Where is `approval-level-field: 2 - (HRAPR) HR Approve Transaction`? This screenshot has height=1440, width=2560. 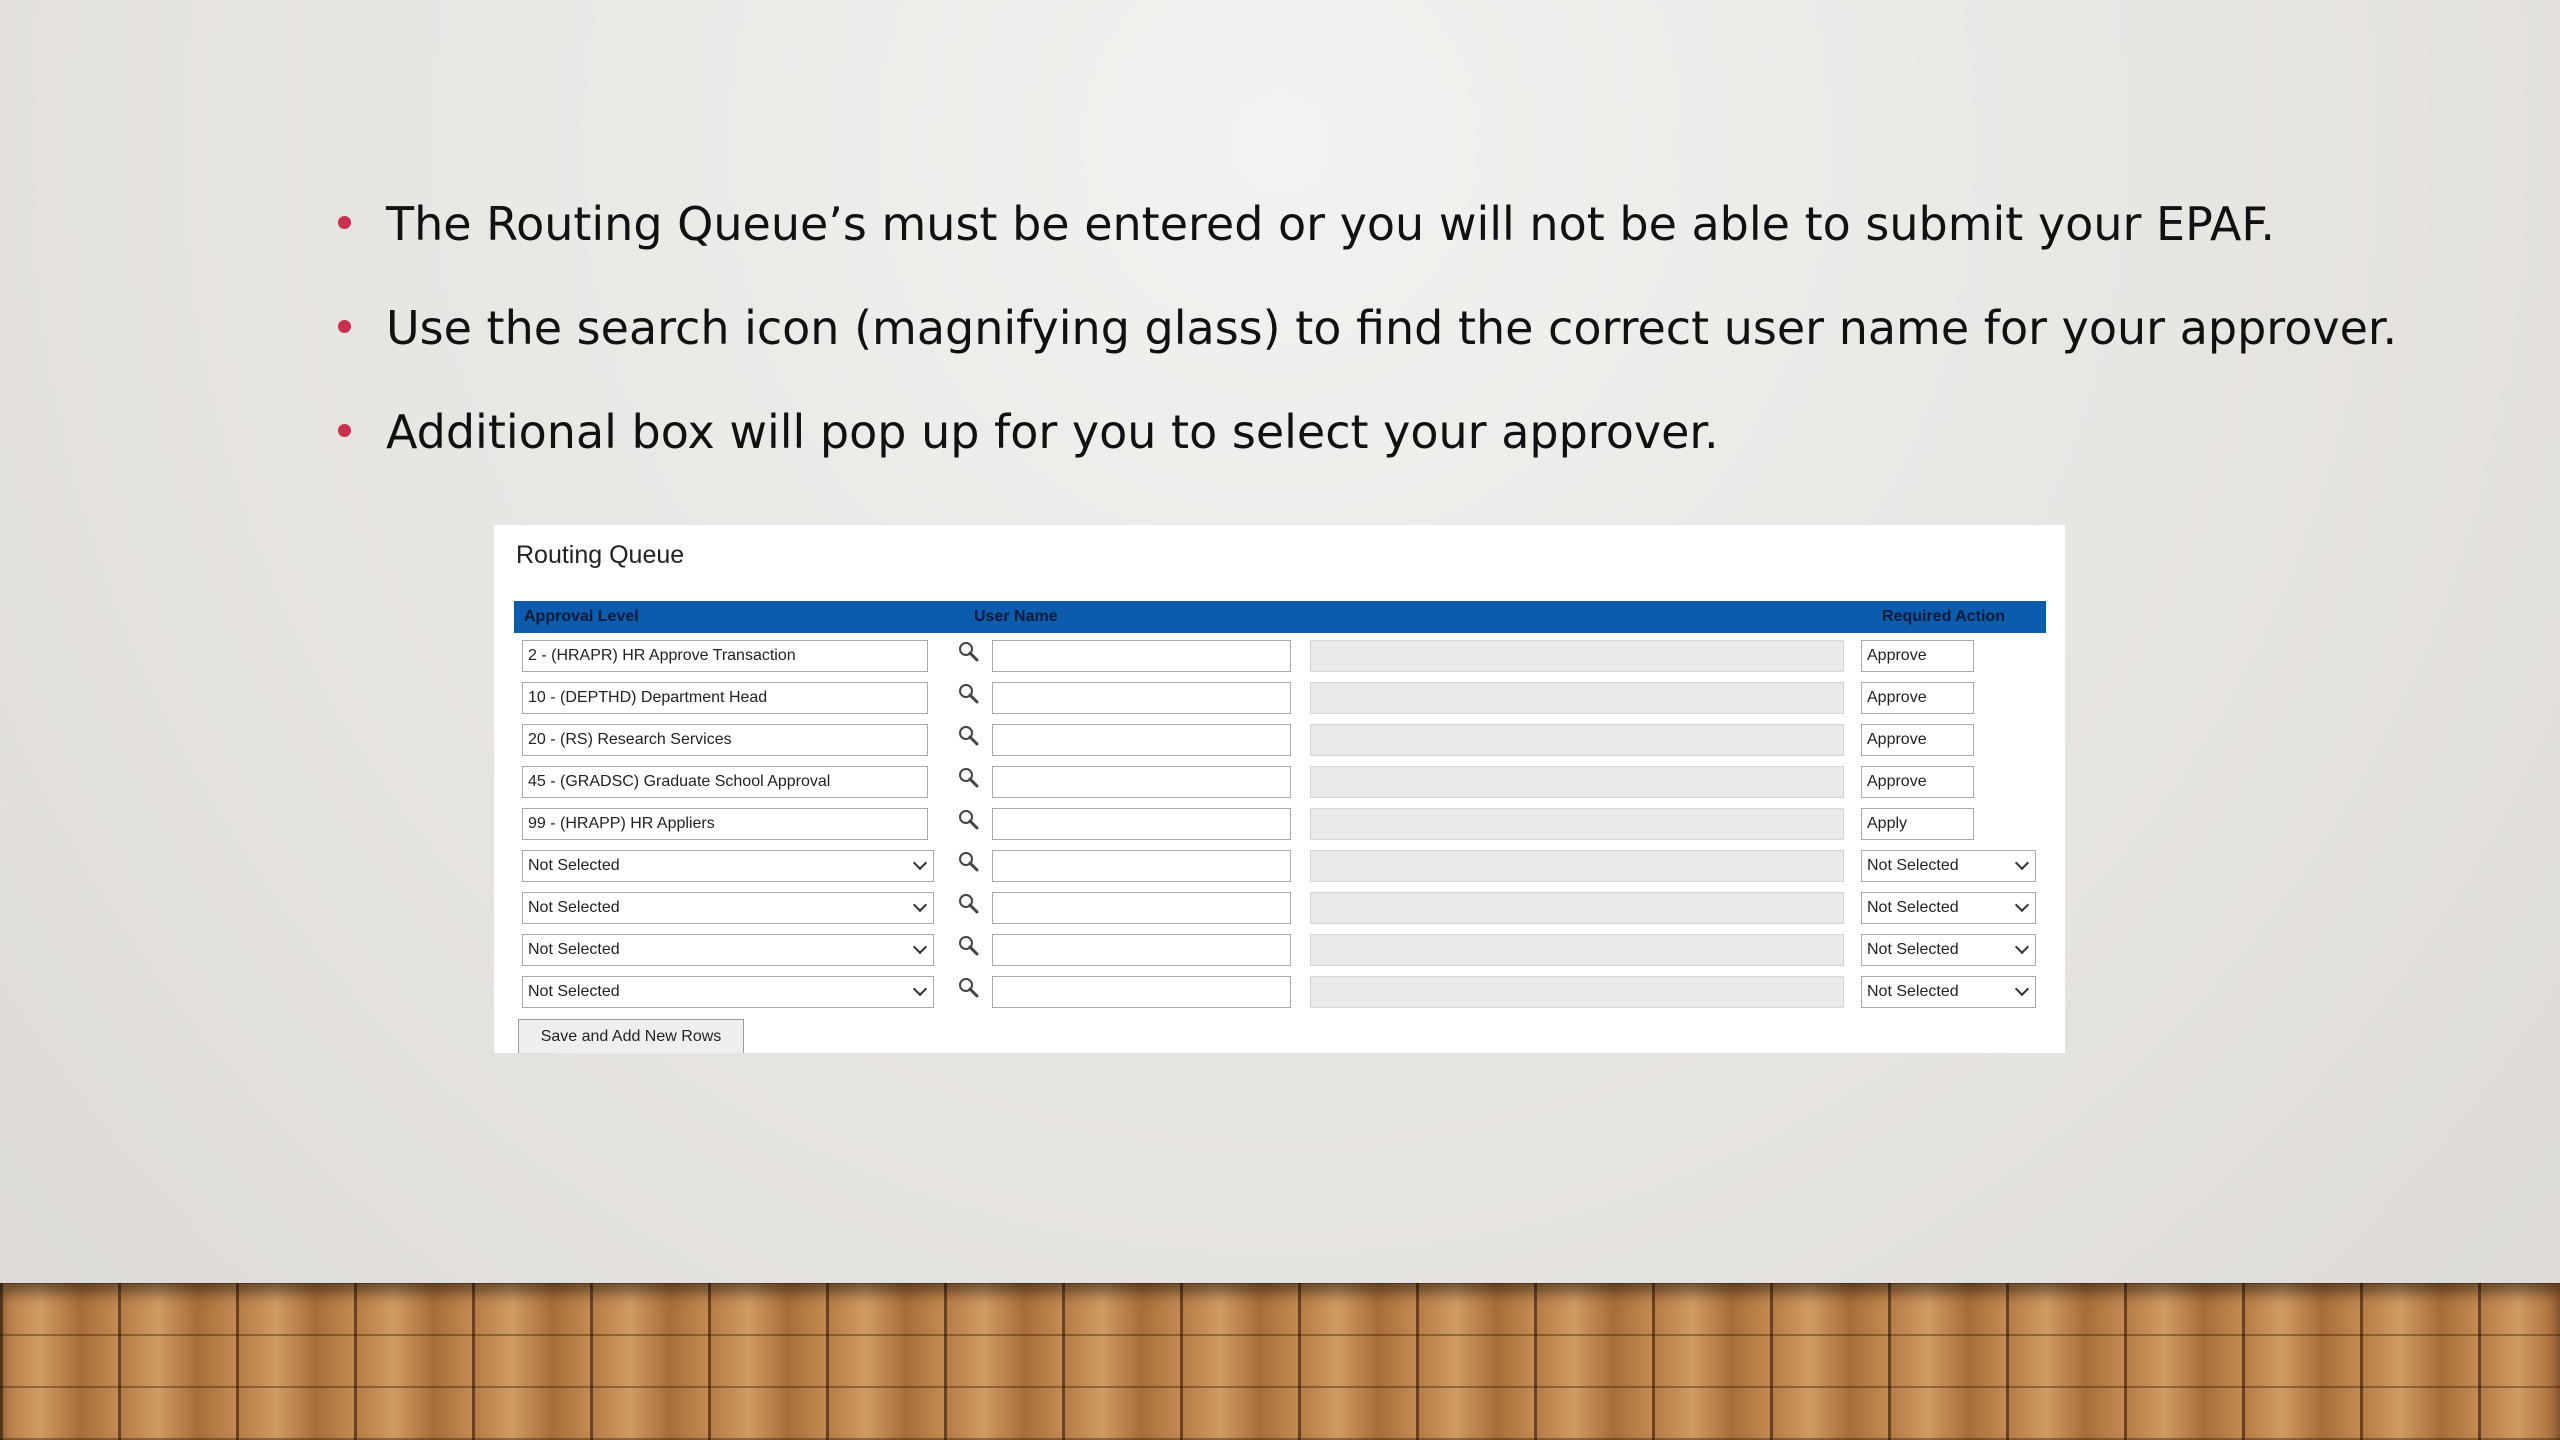
approval-level-field: 2 - (HRAPR) HR Approve Transaction is located at coordinates (725, 656).